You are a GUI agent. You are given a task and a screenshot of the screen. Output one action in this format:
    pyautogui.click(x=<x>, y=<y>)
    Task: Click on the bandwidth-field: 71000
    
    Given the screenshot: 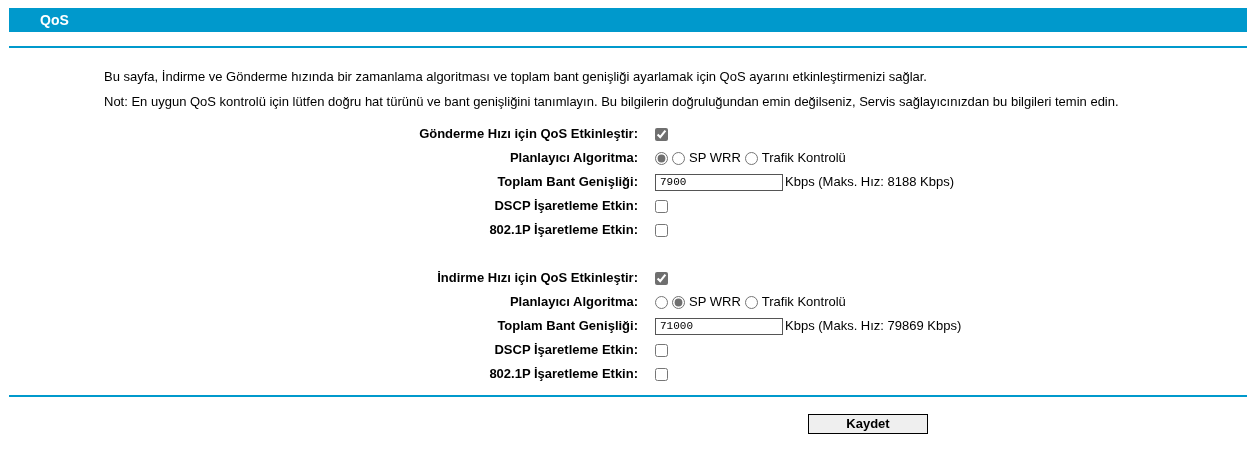 What is the action you would take?
    pyautogui.click(x=719, y=326)
    